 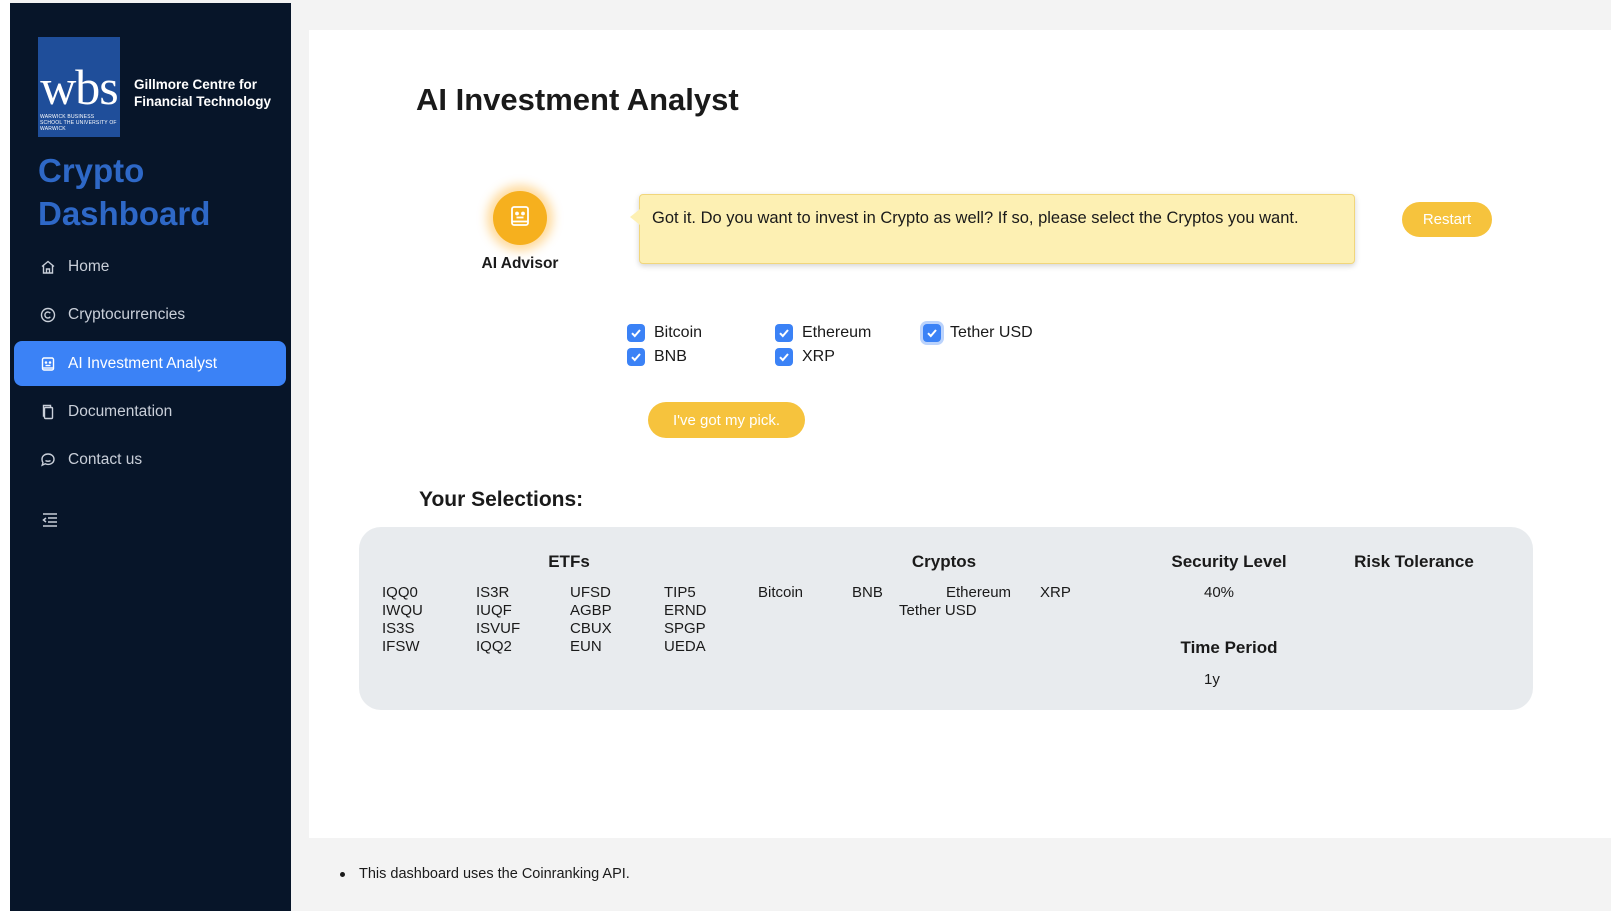 I want to click on sidebar-item-ai-investment-analyst: AI Investment Analyst, so click(x=150, y=363).